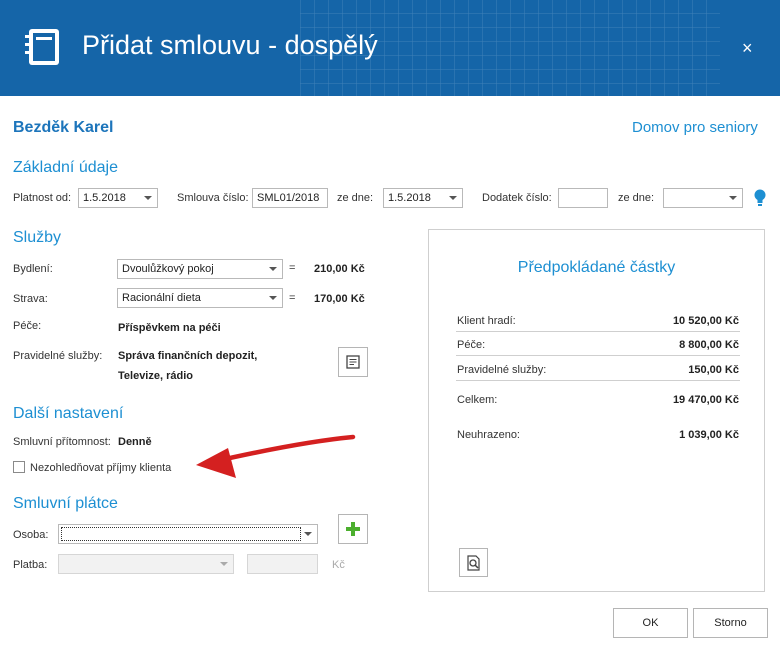 The image size is (780, 648). Describe the element at coordinates (181, 534) in the screenshot. I see `focus-outline` at that location.